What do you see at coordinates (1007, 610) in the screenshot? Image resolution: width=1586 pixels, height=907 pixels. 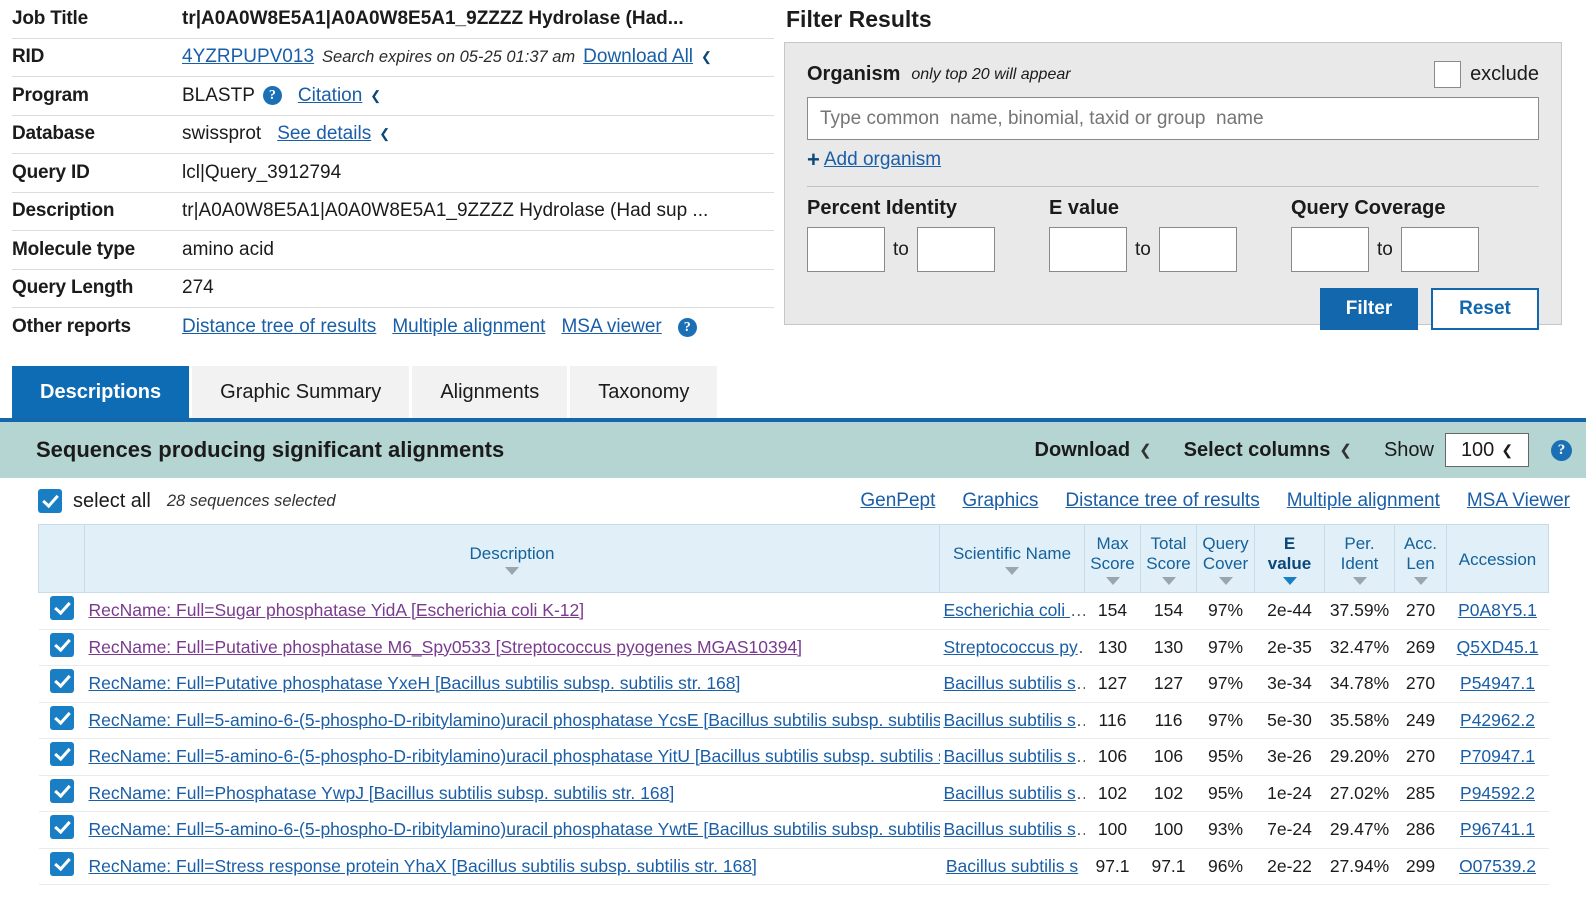 I see `scientific-name-link: Escherichia coli` at bounding box center [1007, 610].